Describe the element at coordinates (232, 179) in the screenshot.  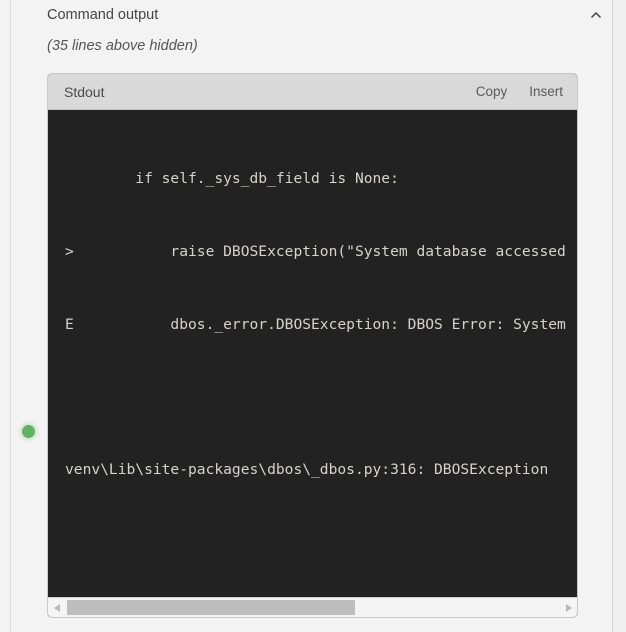
I see `terminal-line: if self._sys_db_field is None:` at that location.